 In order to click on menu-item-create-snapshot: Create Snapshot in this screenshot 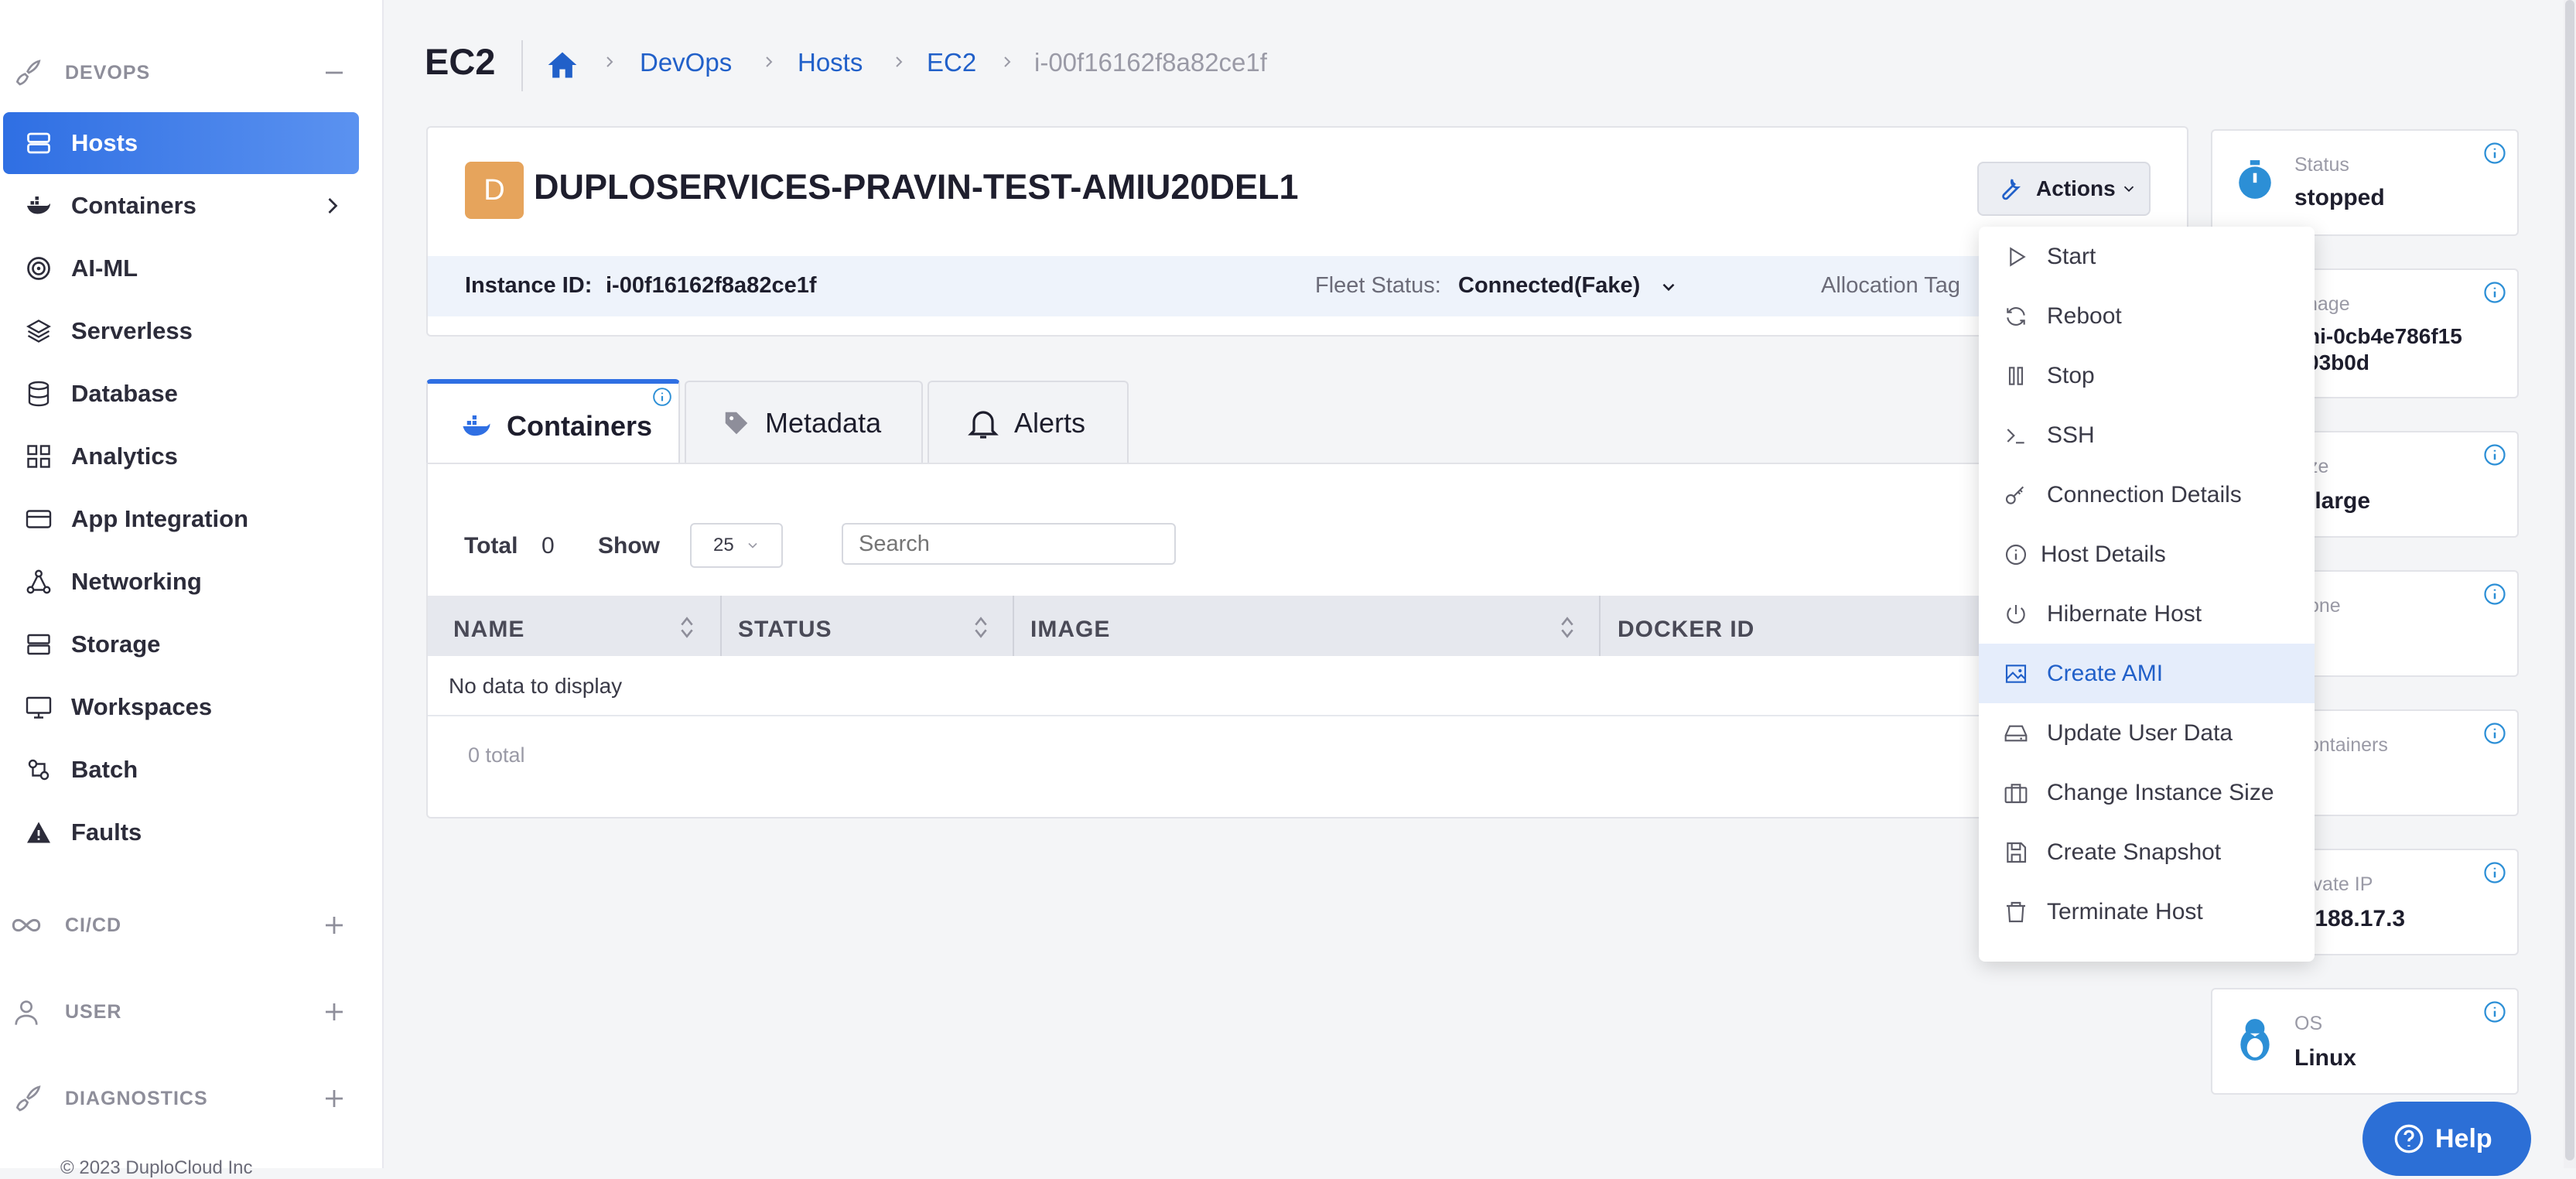, I will do `click(2147, 852)`.